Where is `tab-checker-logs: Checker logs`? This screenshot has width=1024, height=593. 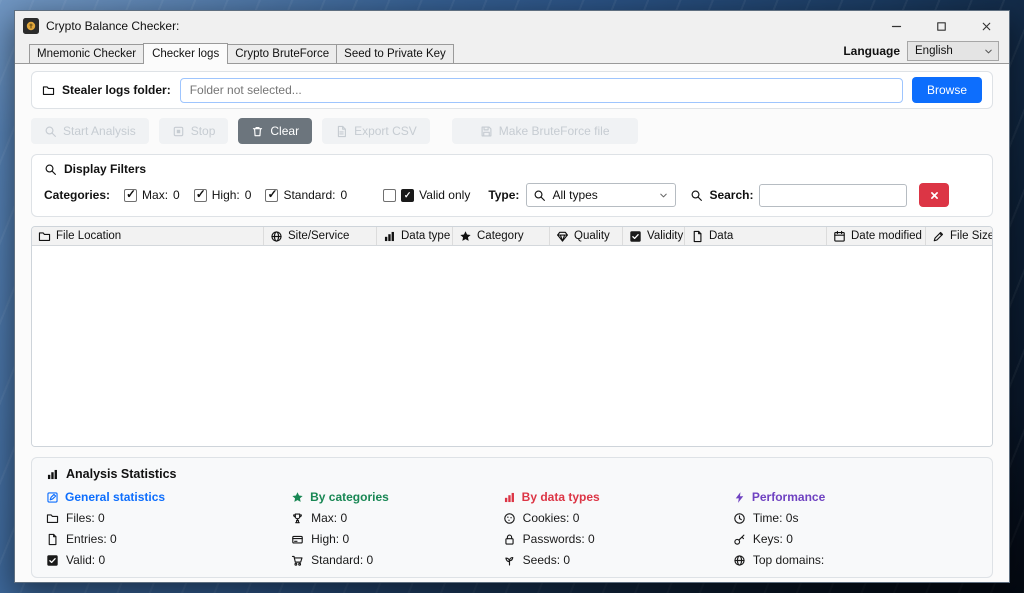
tab-checker-logs: Checker logs is located at coordinates (186, 53).